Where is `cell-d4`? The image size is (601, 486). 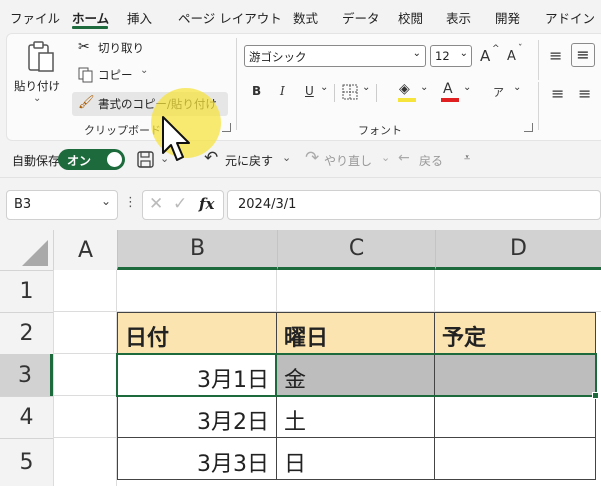 cell-d4 is located at coordinates (515, 416).